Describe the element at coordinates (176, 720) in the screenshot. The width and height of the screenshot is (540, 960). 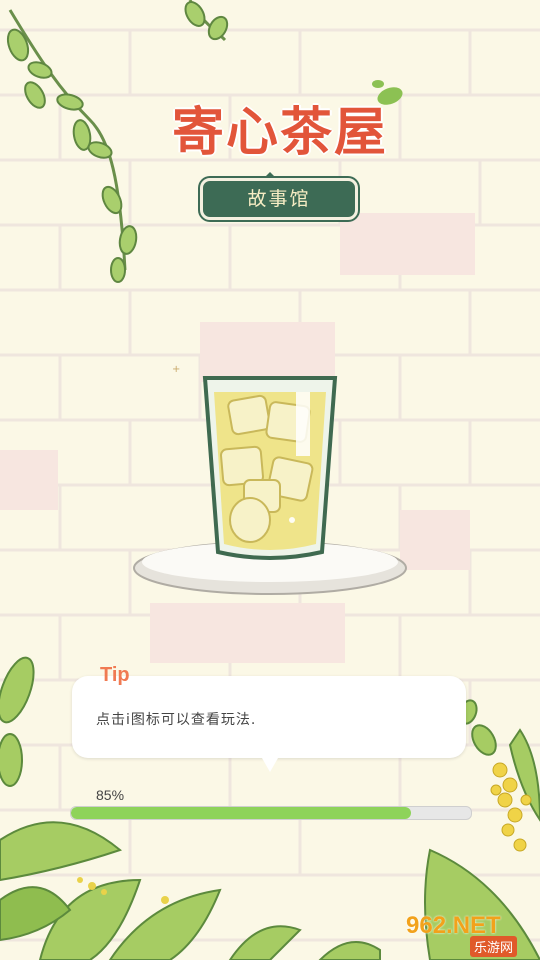
I see `tip-text: 点击i图标可以查看玩法.` at that location.